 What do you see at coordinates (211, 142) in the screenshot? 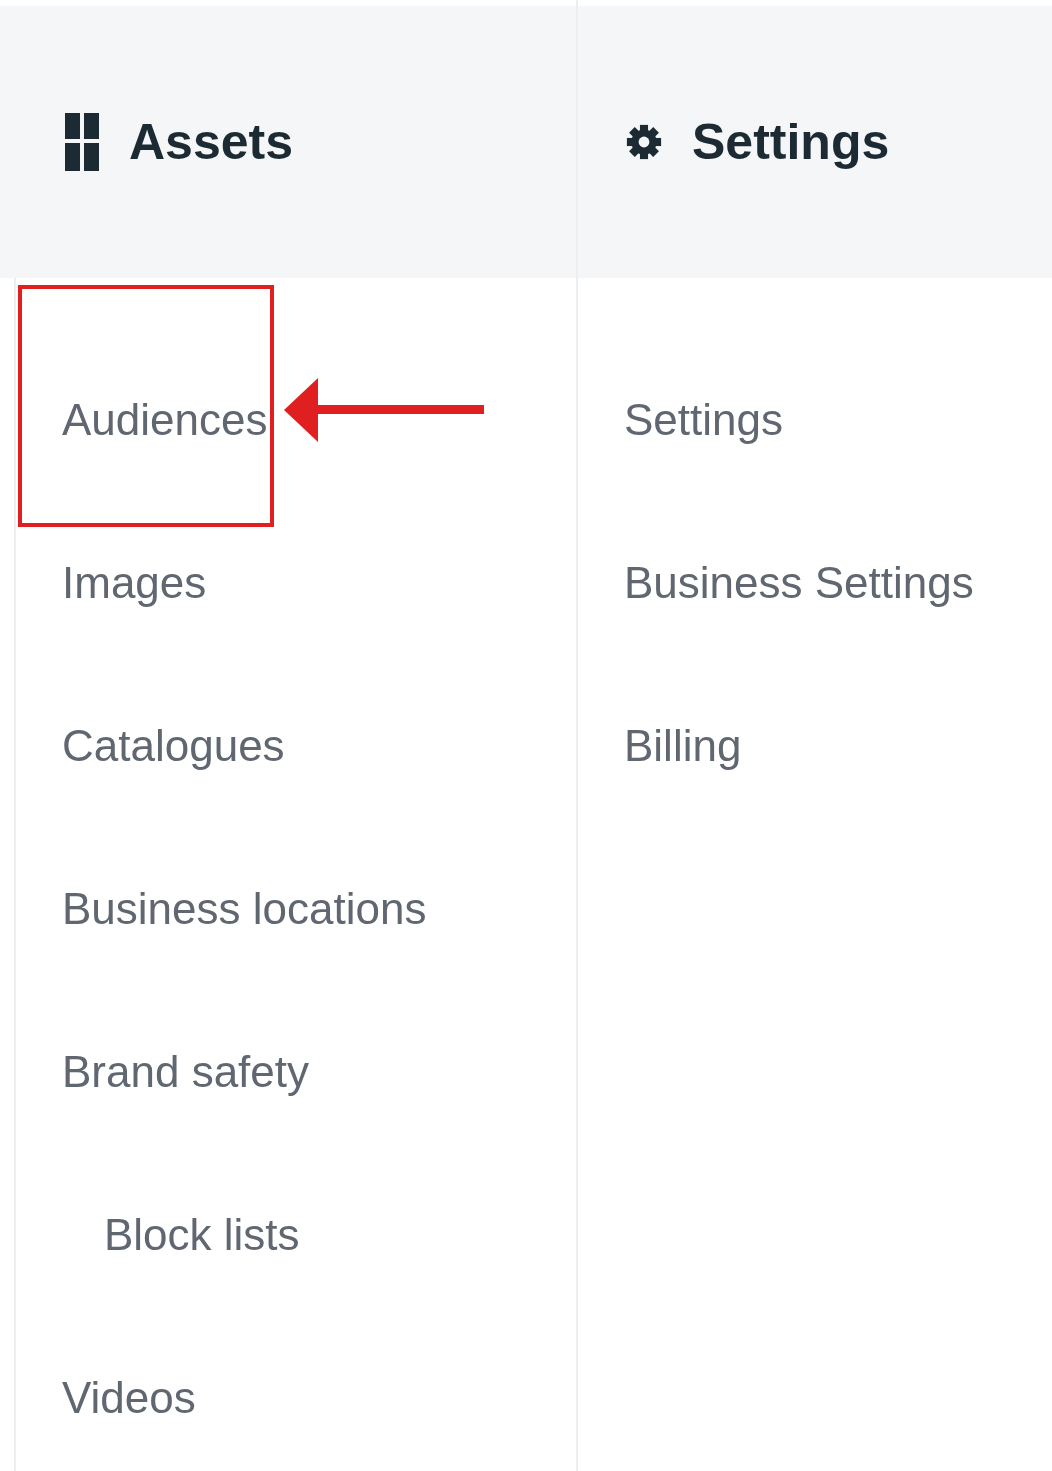
I see `section-title: Assets` at bounding box center [211, 142].